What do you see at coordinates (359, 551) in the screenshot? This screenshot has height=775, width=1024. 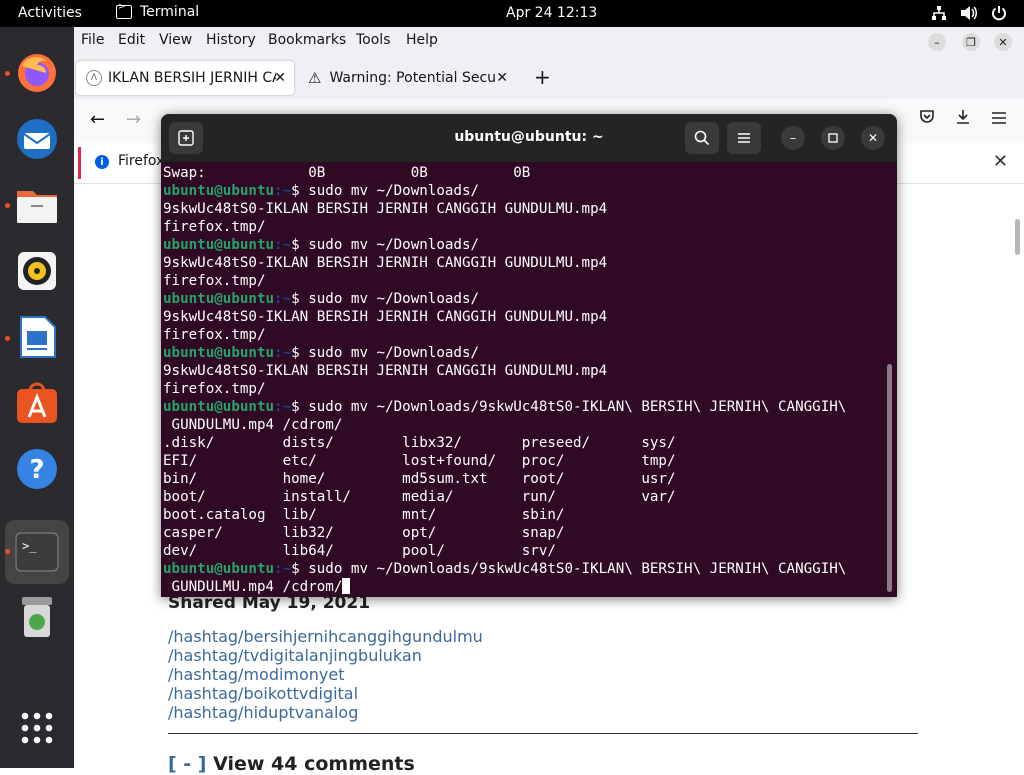 I see `output-text: dev/ lib64/ pool/ srv/` at bounding box center [359, 551].